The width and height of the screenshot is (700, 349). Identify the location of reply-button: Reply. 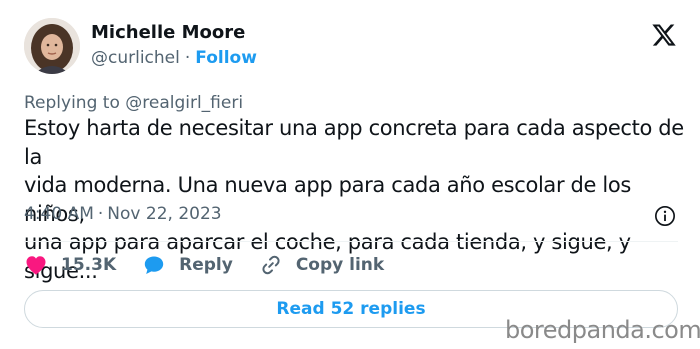
(187, 265).